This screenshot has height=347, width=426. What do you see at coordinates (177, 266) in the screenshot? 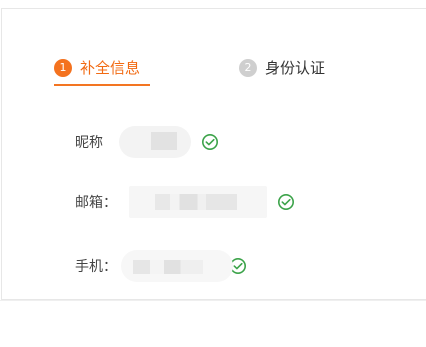
I see `phone-value-masked` at bounding box center [177, 266].